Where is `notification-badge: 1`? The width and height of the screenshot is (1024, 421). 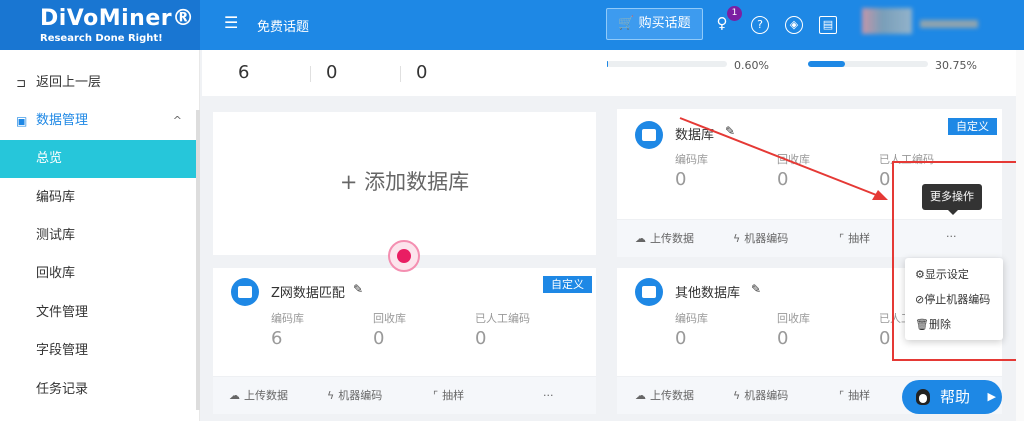 notification-badge: 1 is located at coordinates (734, 13).